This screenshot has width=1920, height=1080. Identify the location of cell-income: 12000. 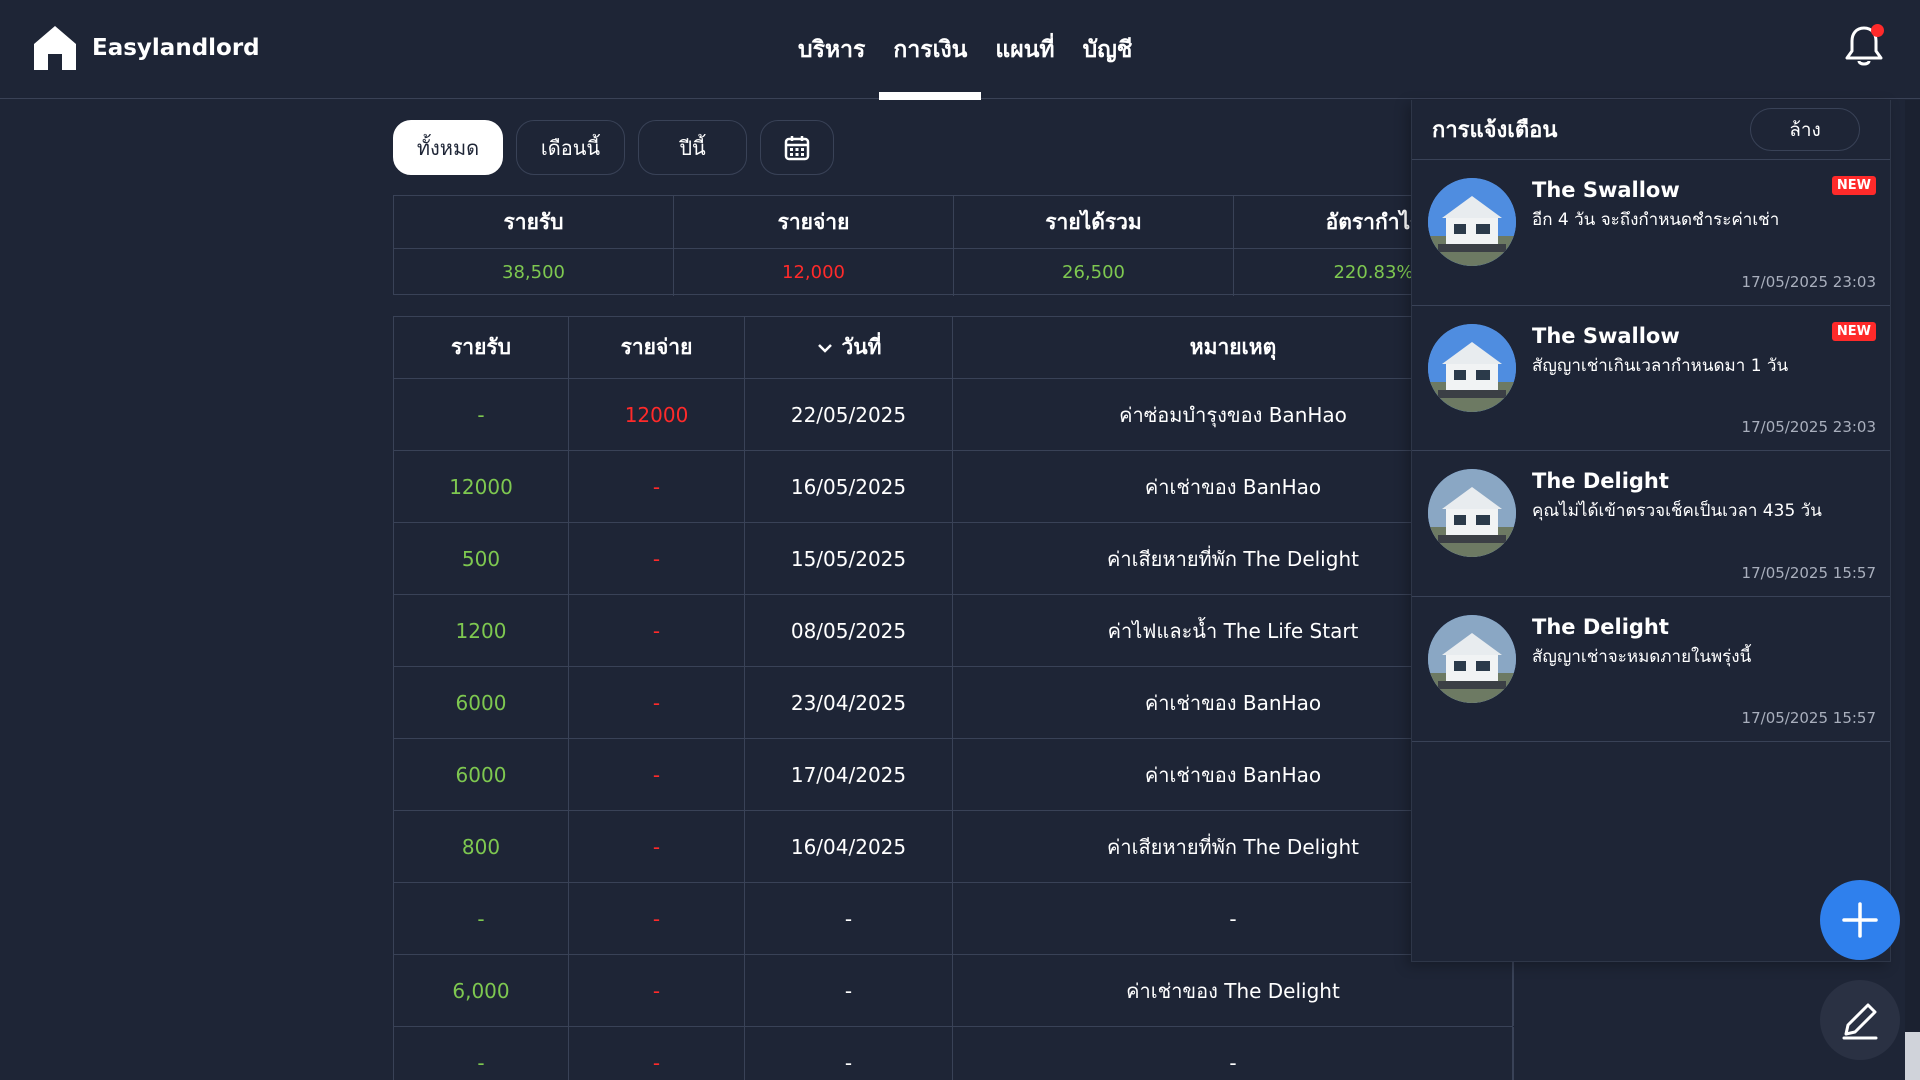
(481, 486).